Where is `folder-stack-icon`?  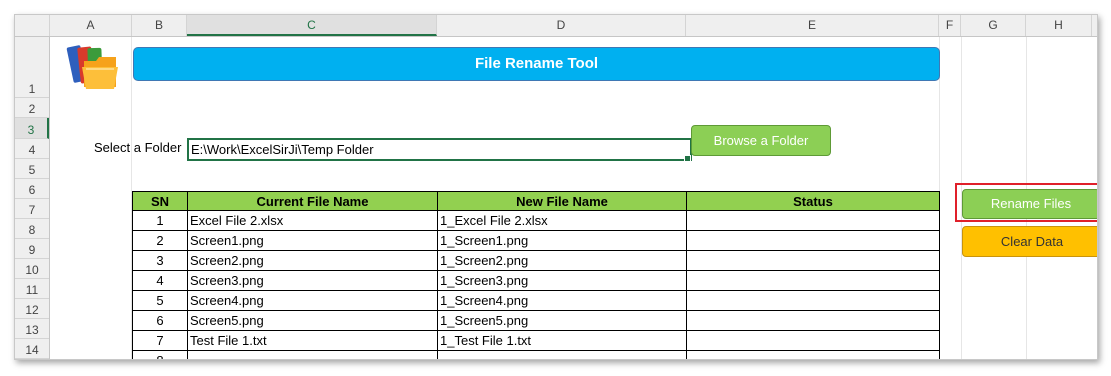
folder-stack-icon is located at coordinates (92, 67).